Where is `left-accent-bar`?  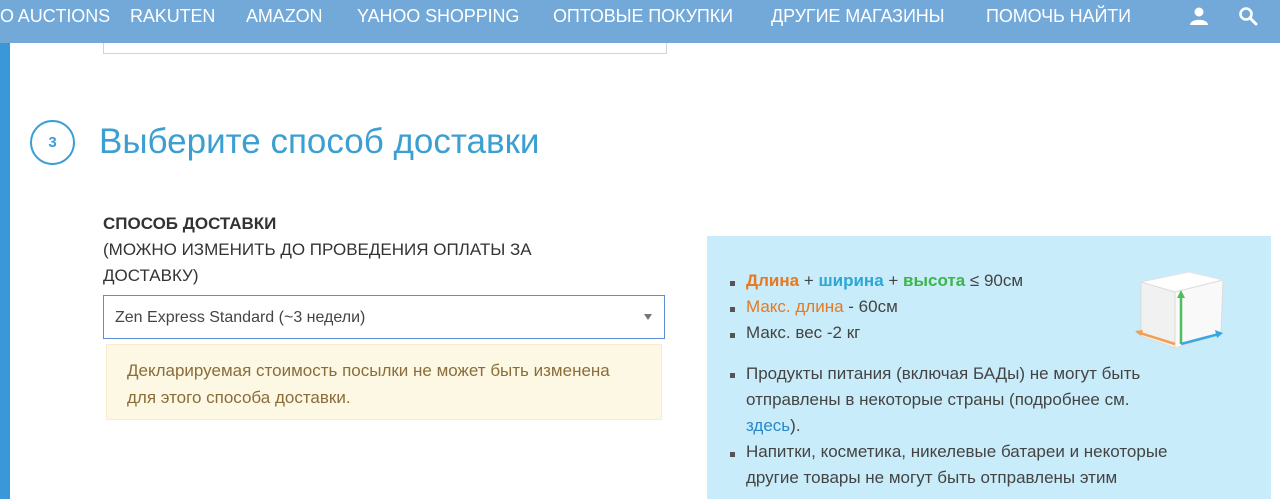
left-accent-bar is located at coordinates (5, 271).